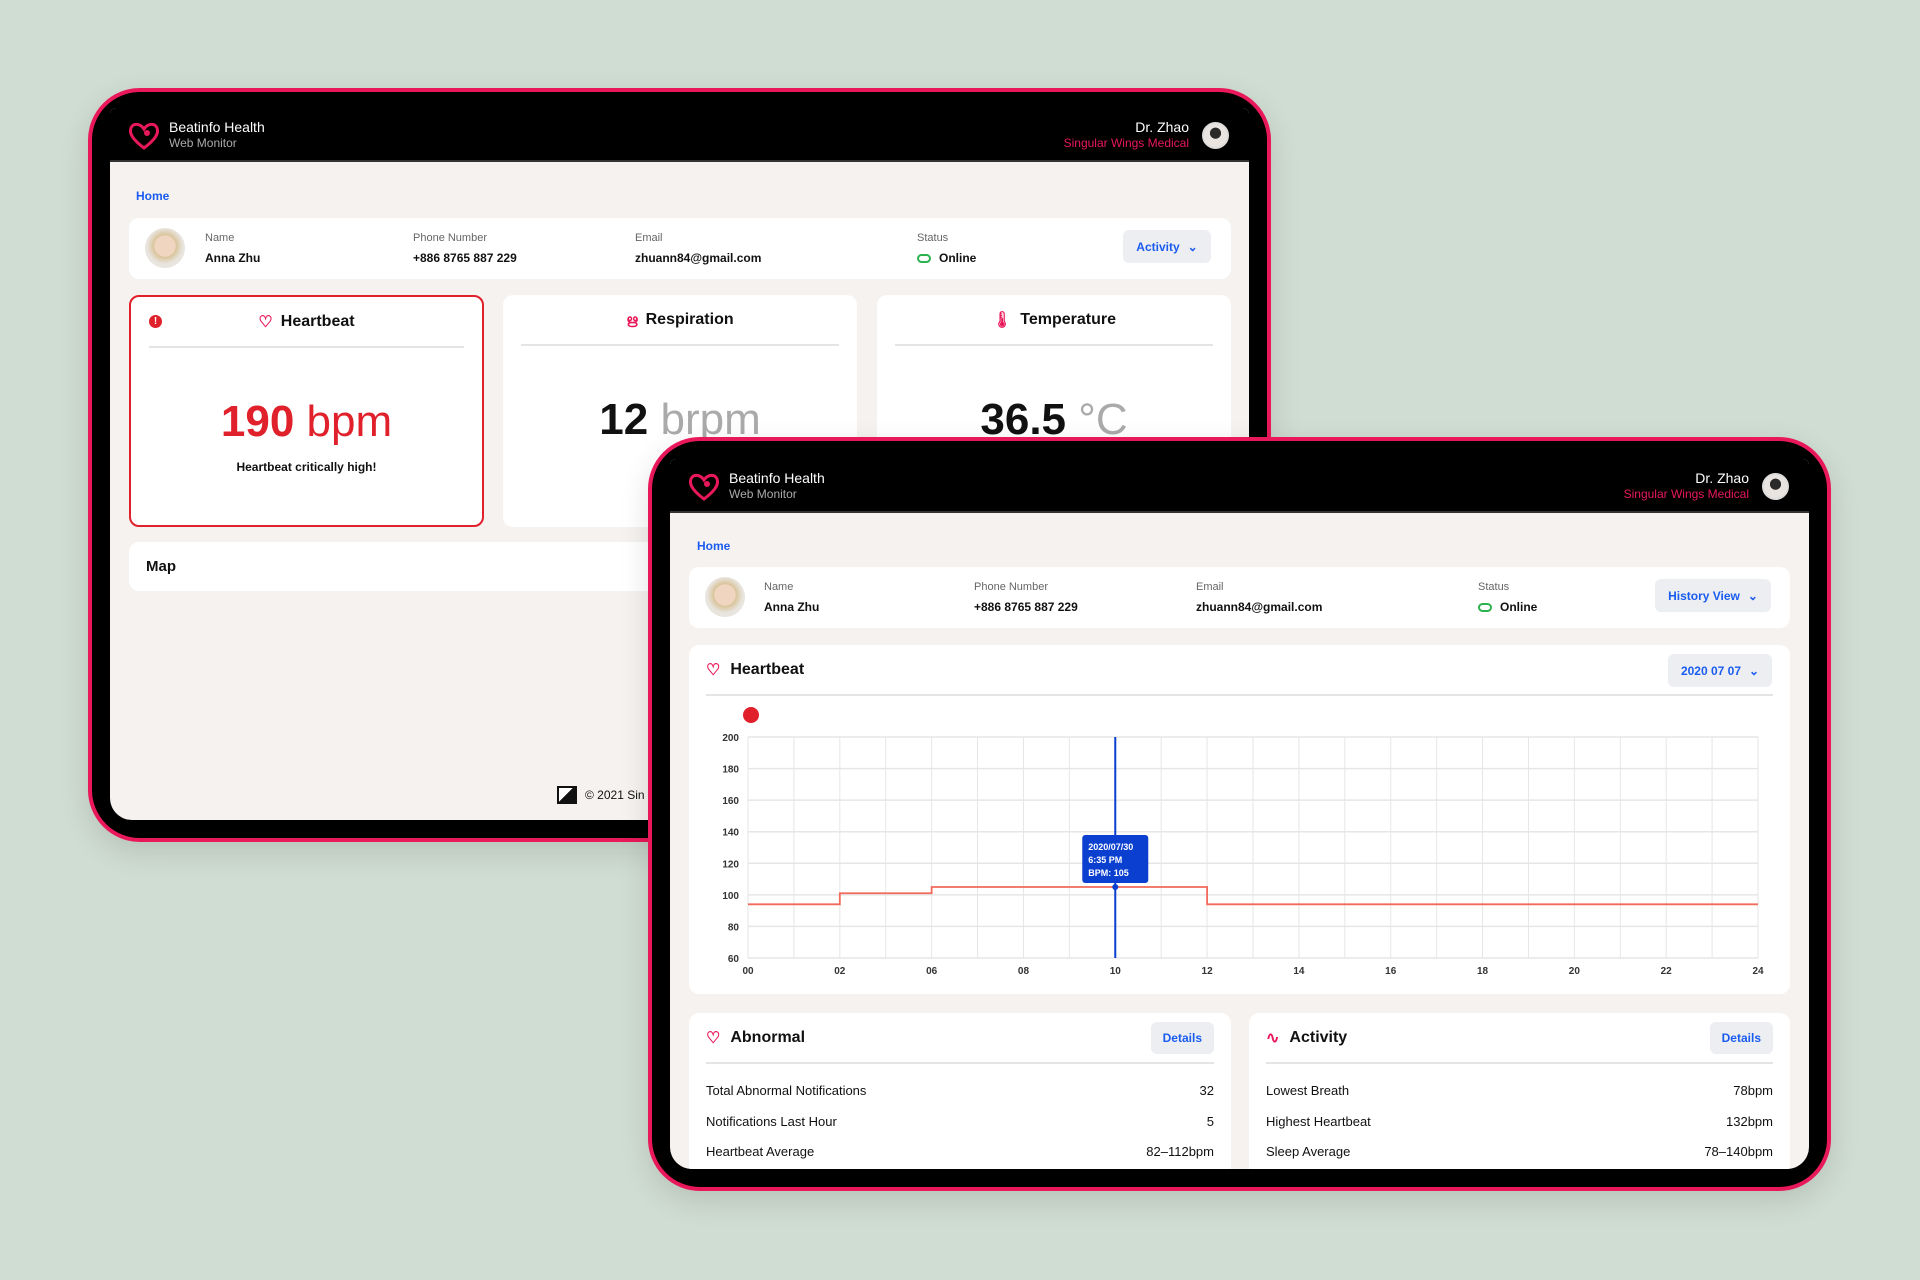 The height and width of the screenshot is (1280, 1920). What do you see at coordinates (1110, 847) in the screenshot?
I see `tooltip-text: 2020/07/30` at bounding box center [1110, 847].